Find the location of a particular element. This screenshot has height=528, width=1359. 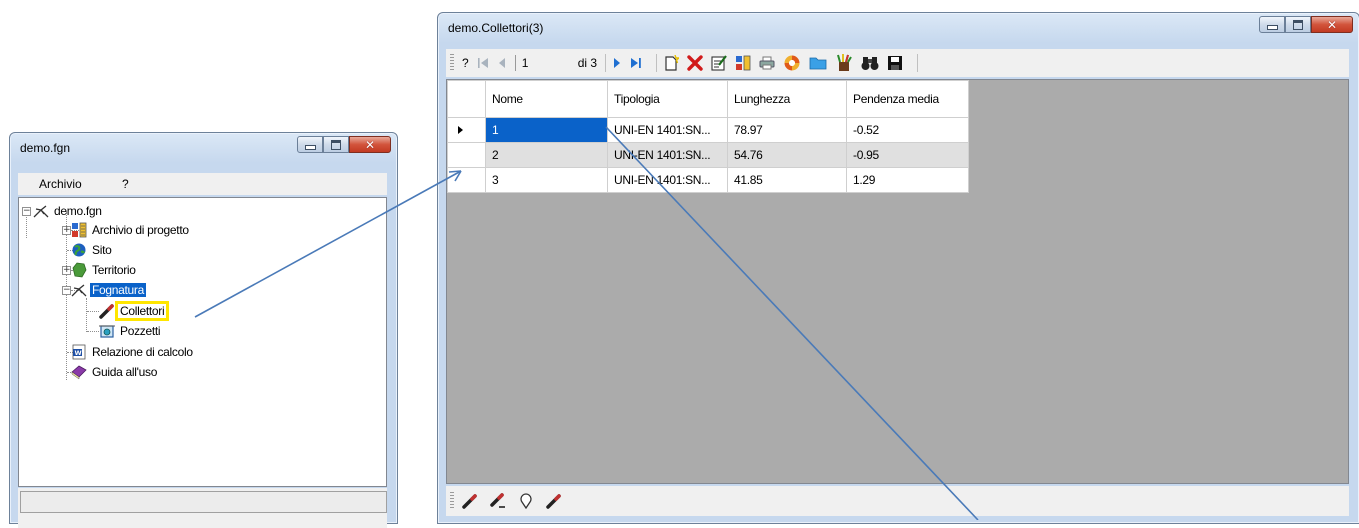

tree-node-archivio-di-progetto: Archivio di progetto is located at coordinates (131, 230).